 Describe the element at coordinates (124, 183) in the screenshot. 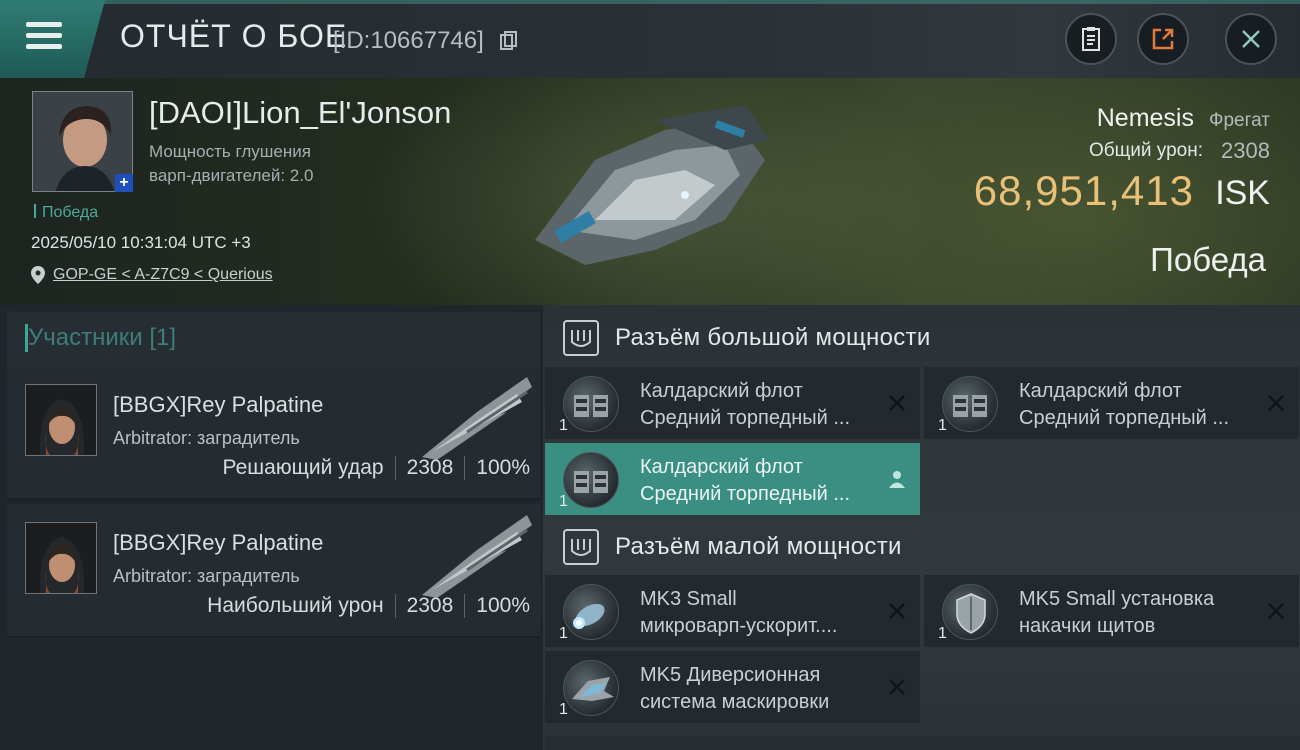

I see `add-icon: +` at that location.